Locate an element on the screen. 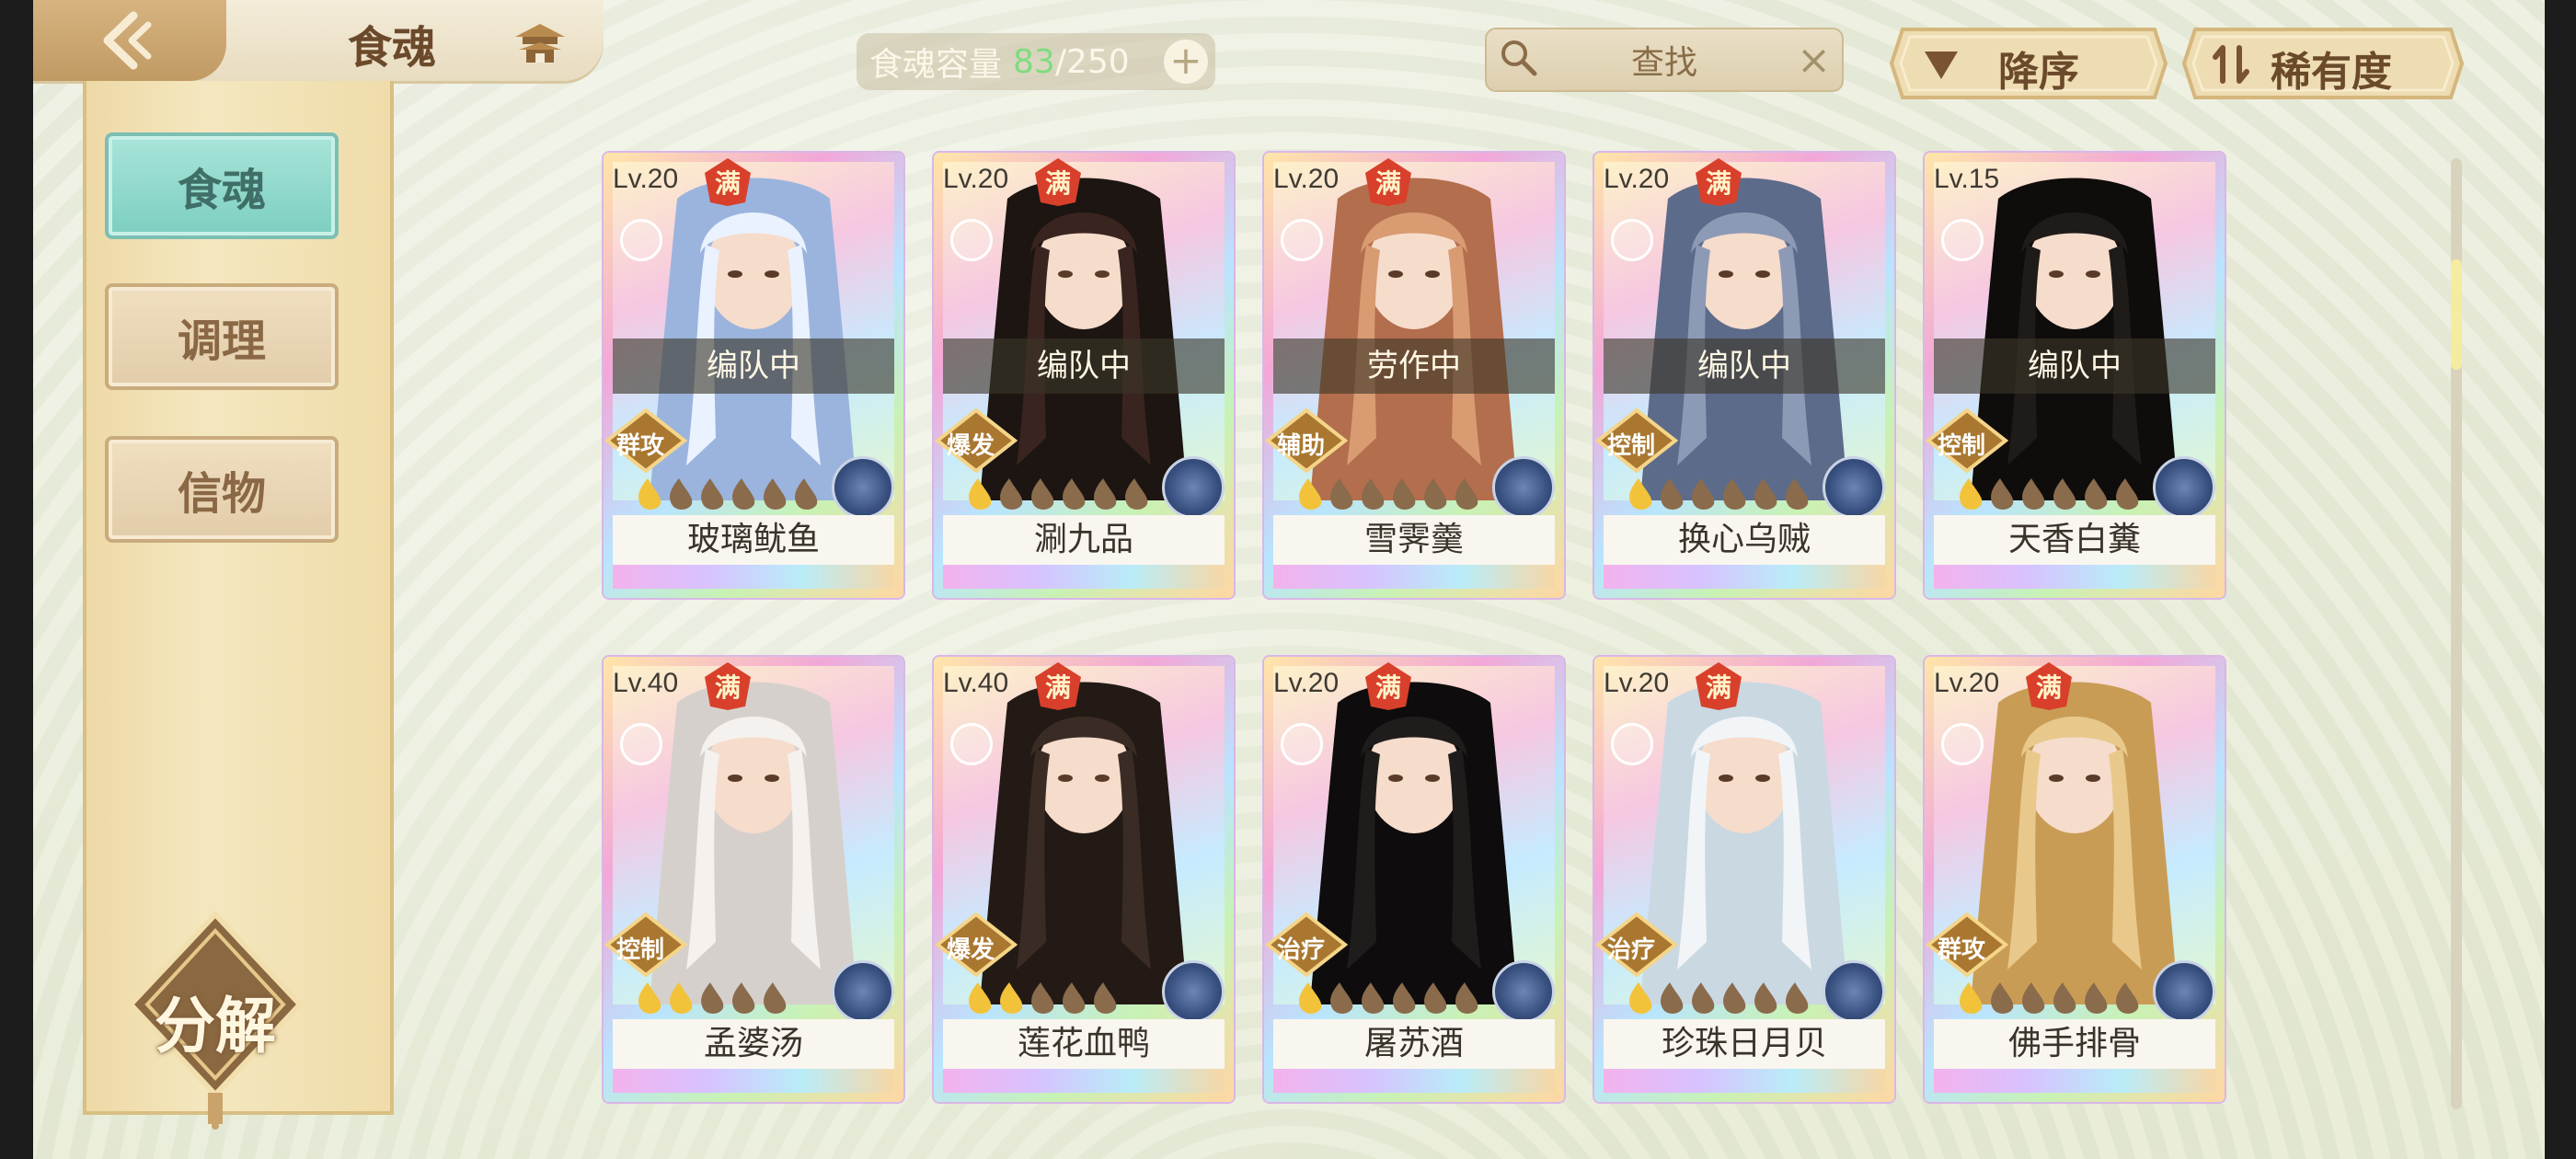  decompose-label: 分解 is located at coordinates (215, 1025).